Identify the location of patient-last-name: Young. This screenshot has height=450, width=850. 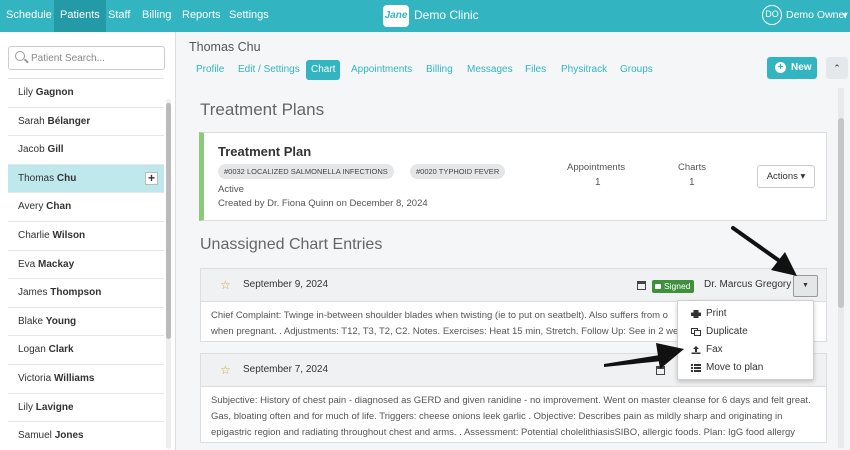
(61, 321).